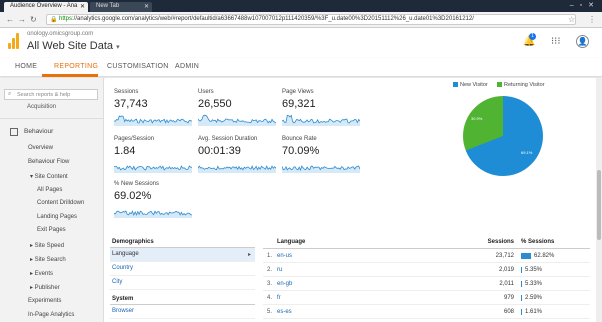 The image size is (602, 322). I want to click on pages-session-sparkline, so click(153, 169).